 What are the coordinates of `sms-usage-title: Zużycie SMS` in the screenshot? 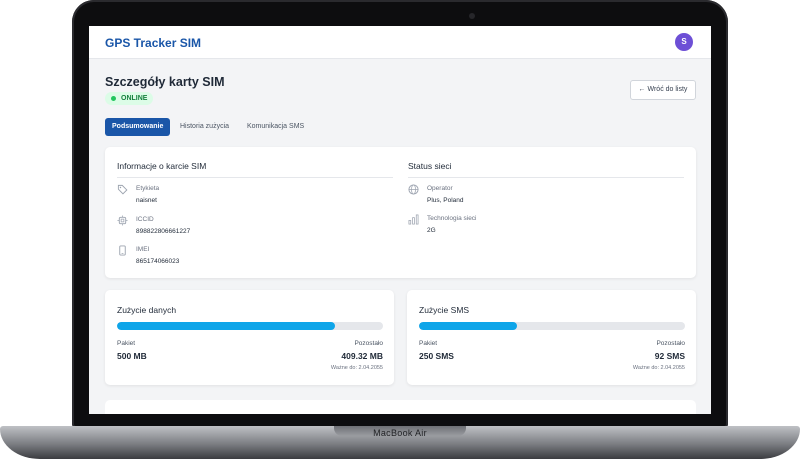 It's located at (444, 310).